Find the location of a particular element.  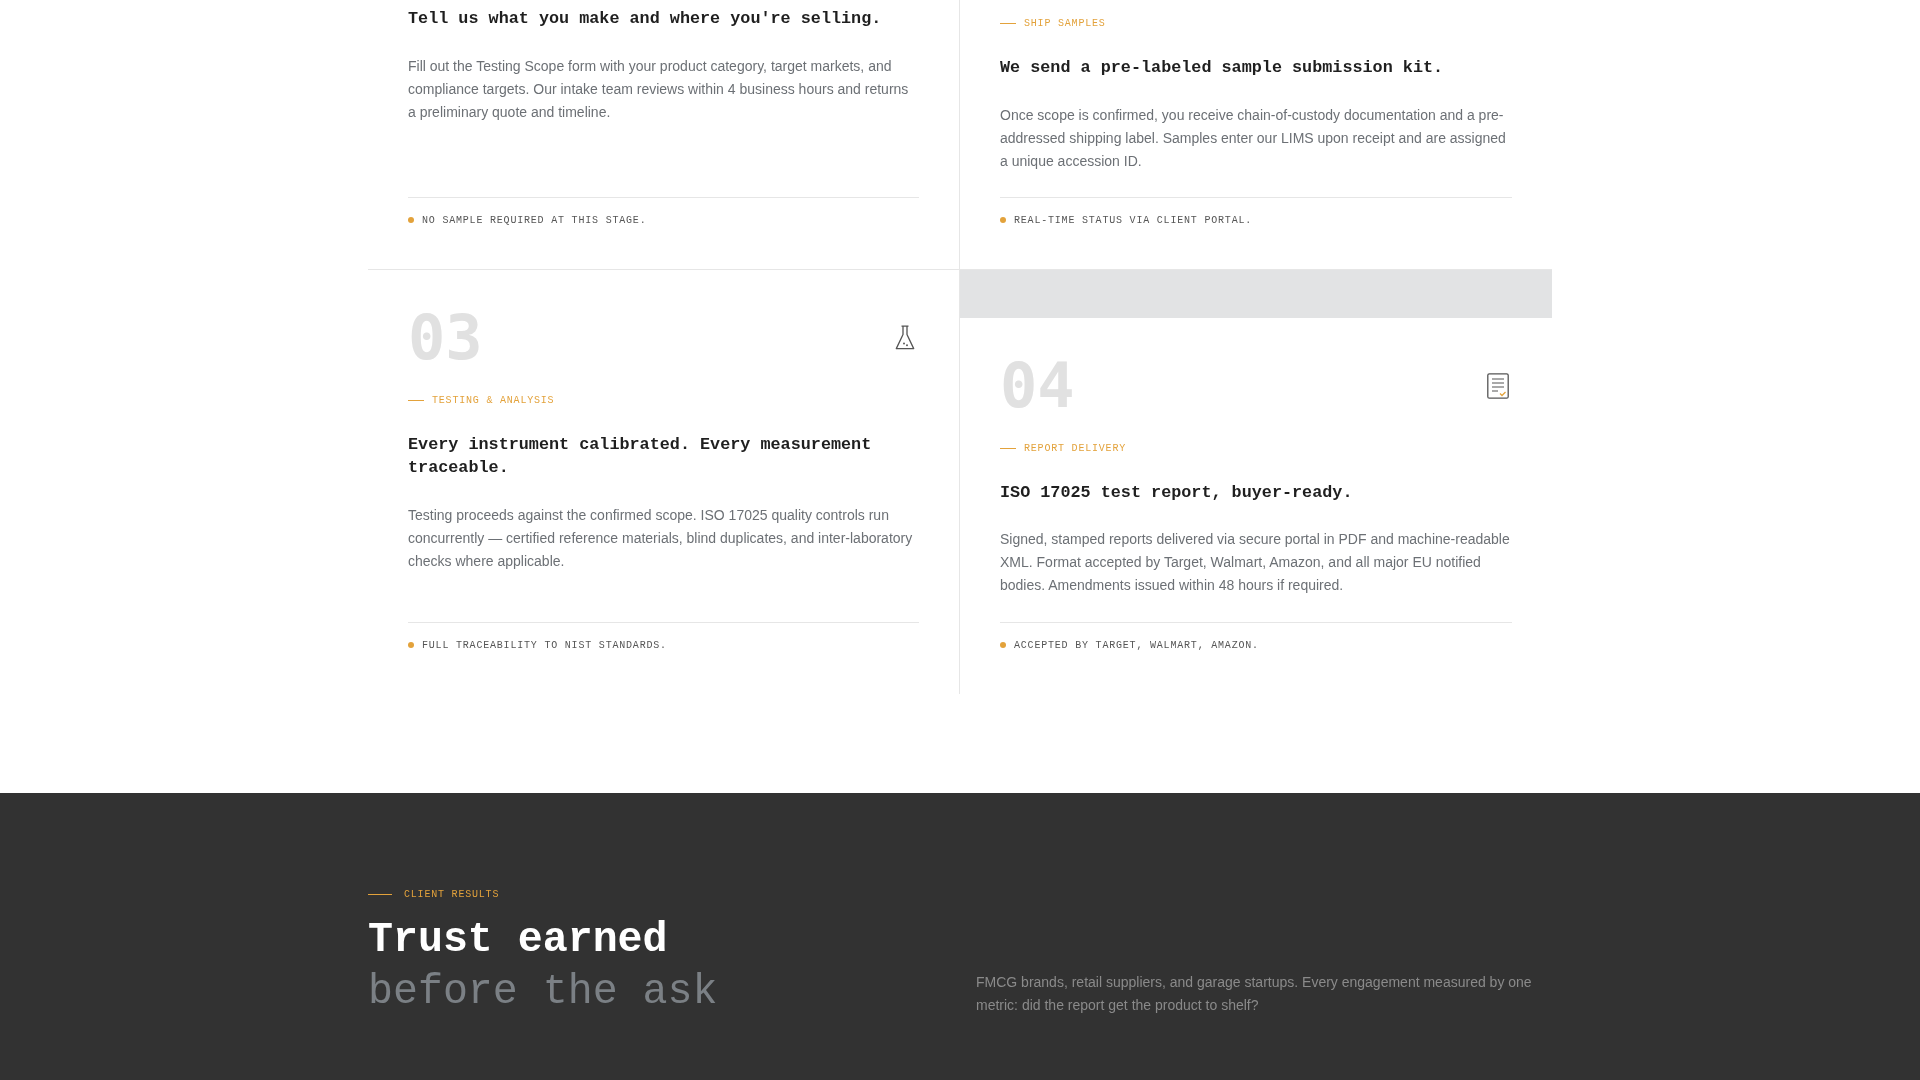

step-note: ACCEPTED BY TARGET, WALMART, AMAZON. is located at coordinates (1136, 645).